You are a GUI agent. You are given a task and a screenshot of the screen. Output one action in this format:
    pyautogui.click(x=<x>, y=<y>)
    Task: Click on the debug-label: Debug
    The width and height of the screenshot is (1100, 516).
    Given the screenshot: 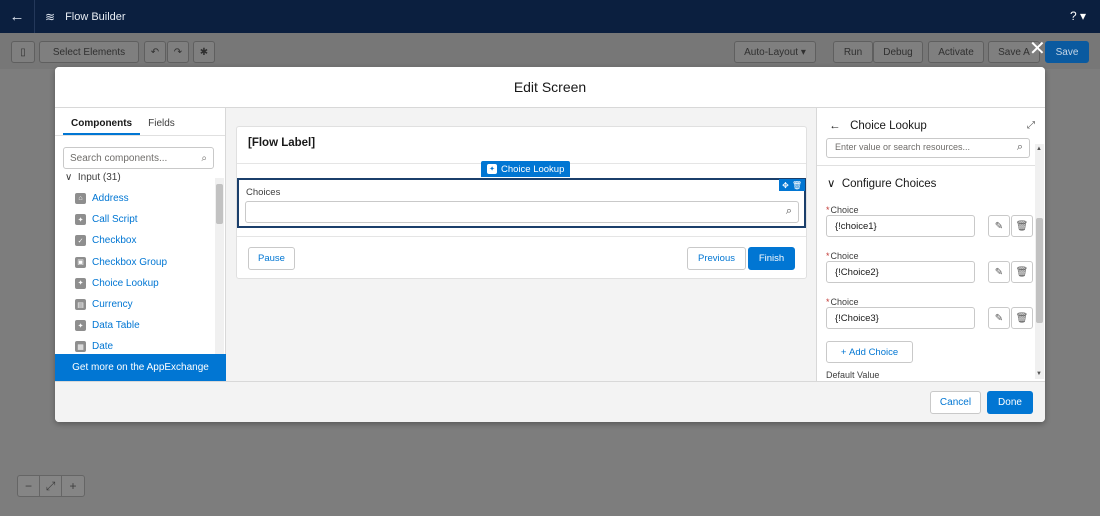 What is the action you would take?
    pyautogui.click(x=898, y=52)
    